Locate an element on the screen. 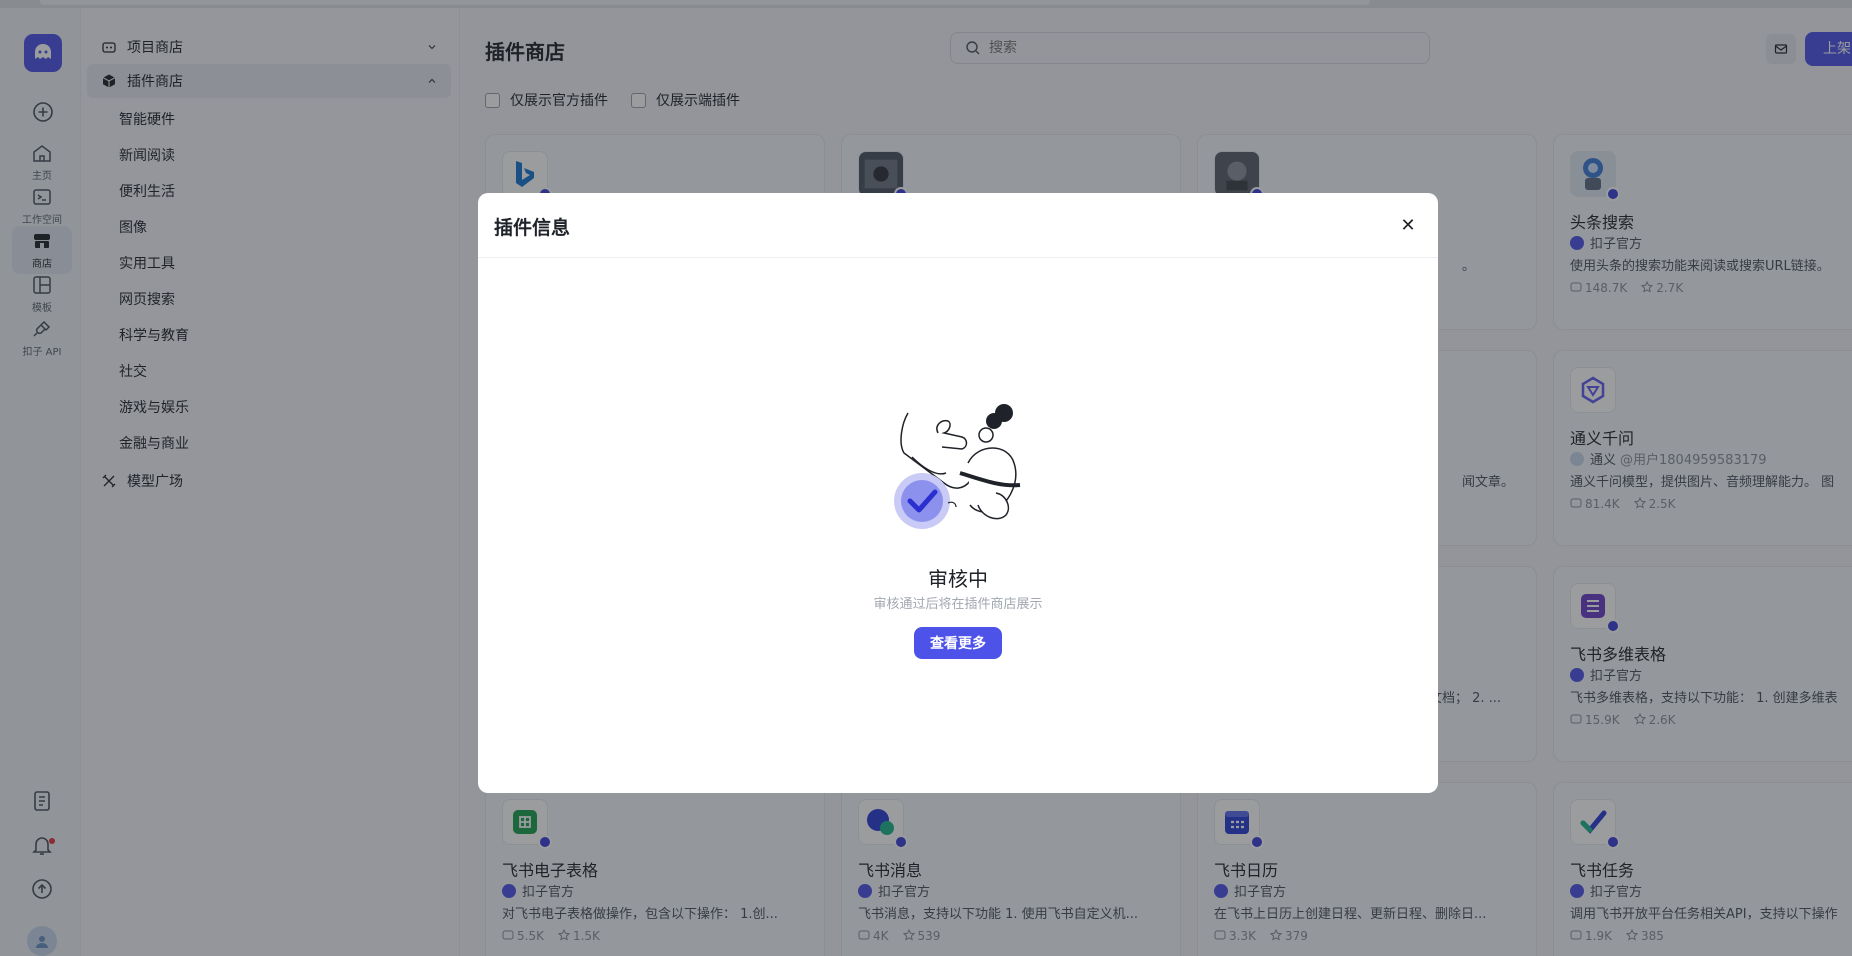 Image resolution: width=1852 pixels, height=956 pixels. modal-title: 插件信息 is located at coordinates (532, 228).